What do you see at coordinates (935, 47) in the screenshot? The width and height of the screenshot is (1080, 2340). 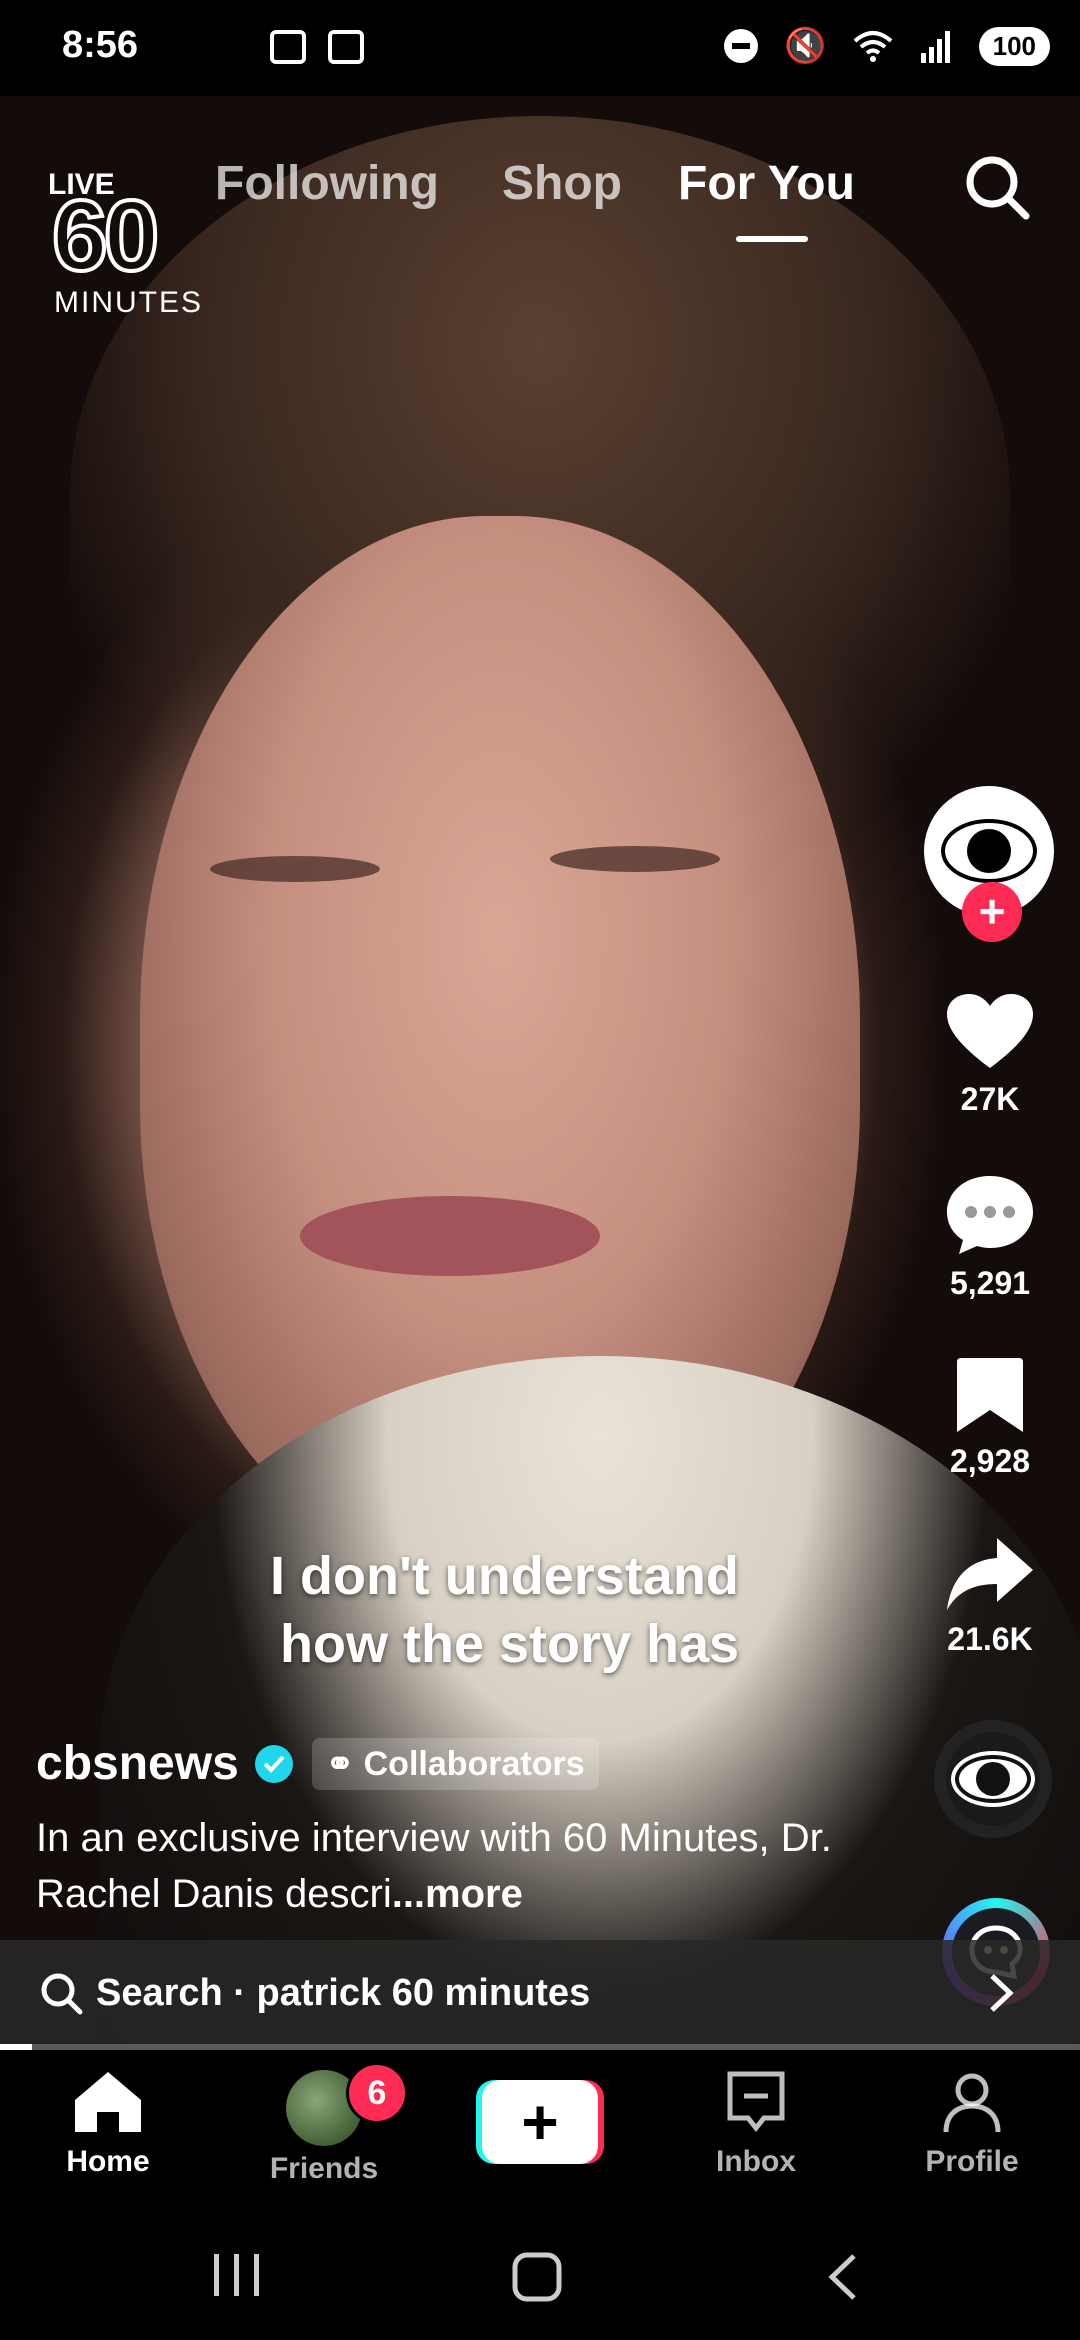 I see `signal-icon` at bounding box center [935, 47].